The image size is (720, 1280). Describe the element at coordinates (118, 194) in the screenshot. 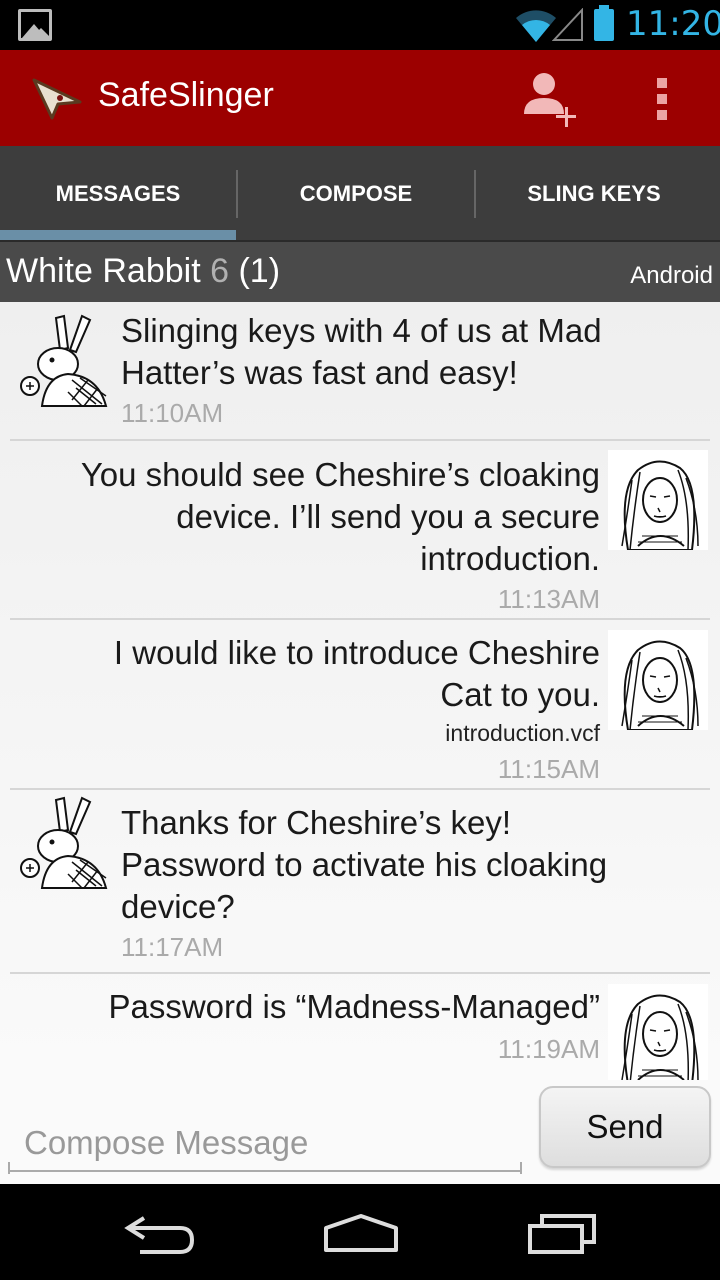

I see `tab-messages: MESSAGES` at that location.